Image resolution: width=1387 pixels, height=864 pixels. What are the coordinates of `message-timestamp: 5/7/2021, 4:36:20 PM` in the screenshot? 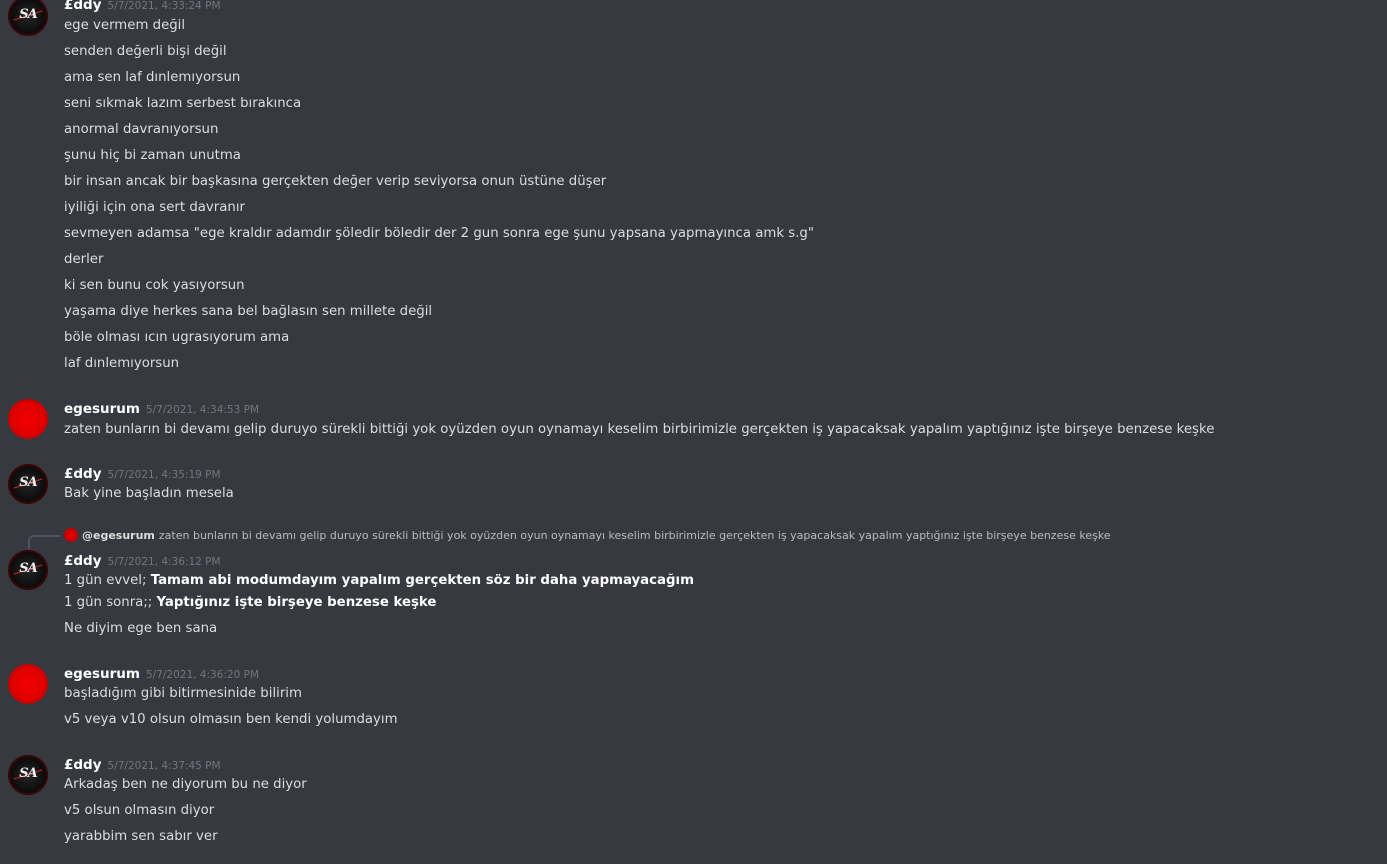 It's located at (202, 675).